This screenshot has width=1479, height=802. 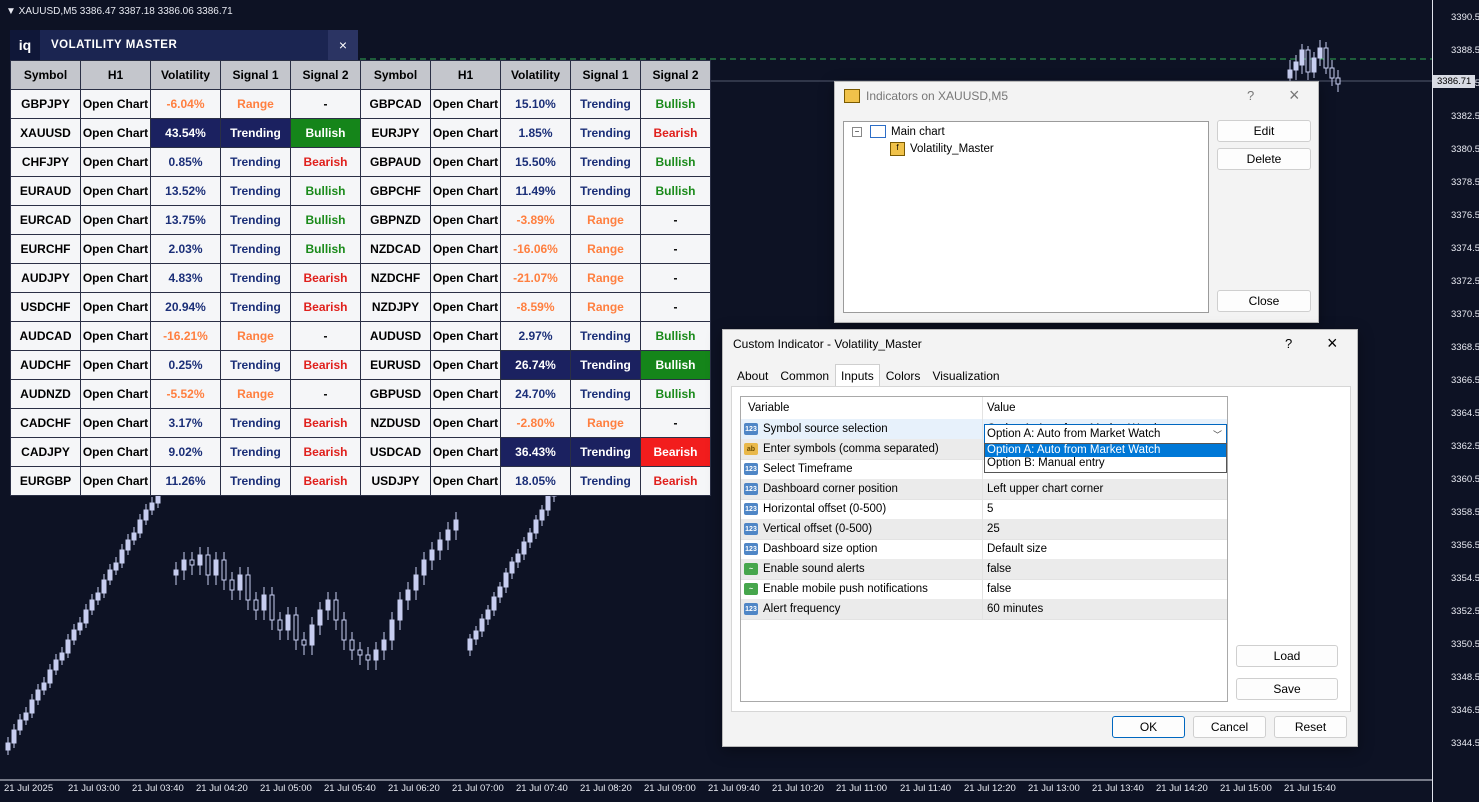 I want to click on param-row: 123 Vertical offset (0-500) 25, so click(x=984, y=529).